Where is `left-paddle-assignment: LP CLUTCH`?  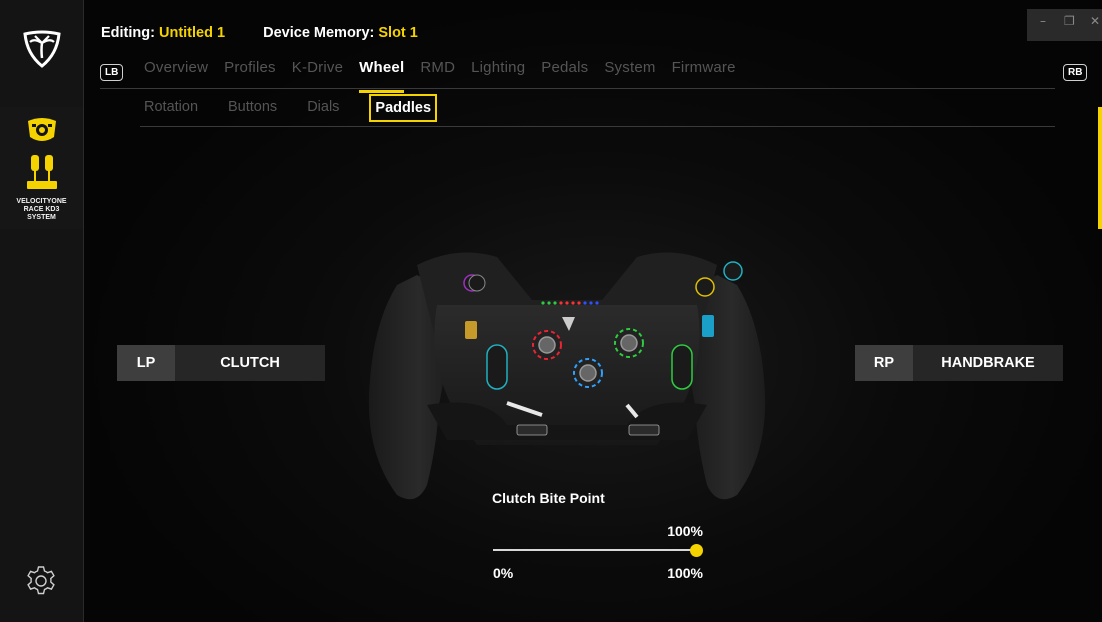
left-paddle-assignment: LP CLUTCH is located at coordinates (221, 363).